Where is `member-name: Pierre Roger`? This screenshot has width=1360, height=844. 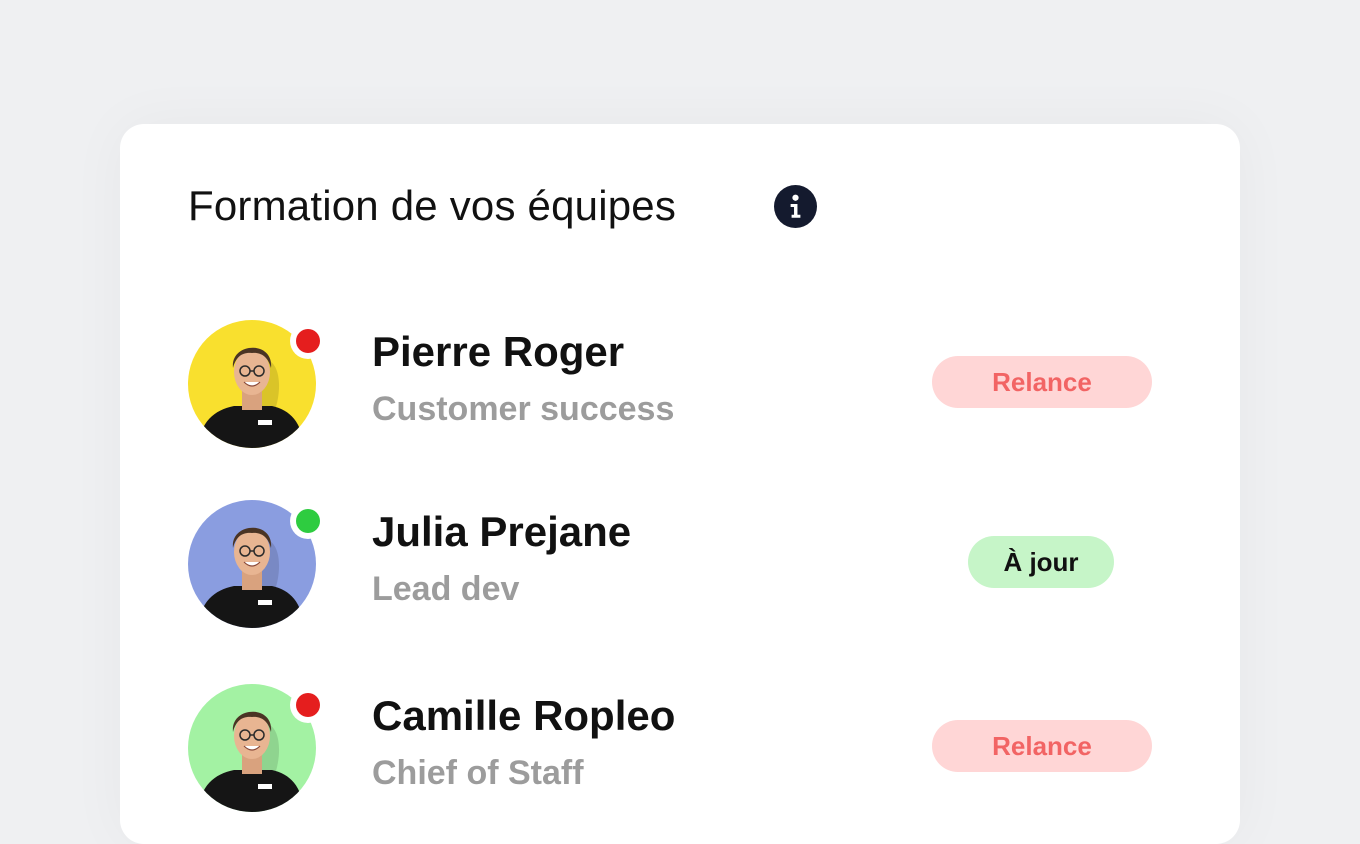
member-name: Pierre Roger is located at coordinates (498, 351).